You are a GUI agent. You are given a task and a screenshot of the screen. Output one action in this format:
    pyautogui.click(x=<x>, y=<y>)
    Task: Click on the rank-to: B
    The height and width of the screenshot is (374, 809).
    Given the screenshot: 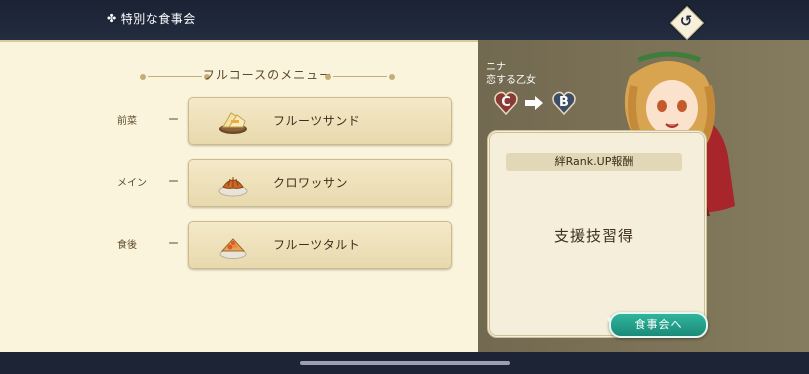 What is the action you would take?
    pyautogui.click(x=564, y=102)
    